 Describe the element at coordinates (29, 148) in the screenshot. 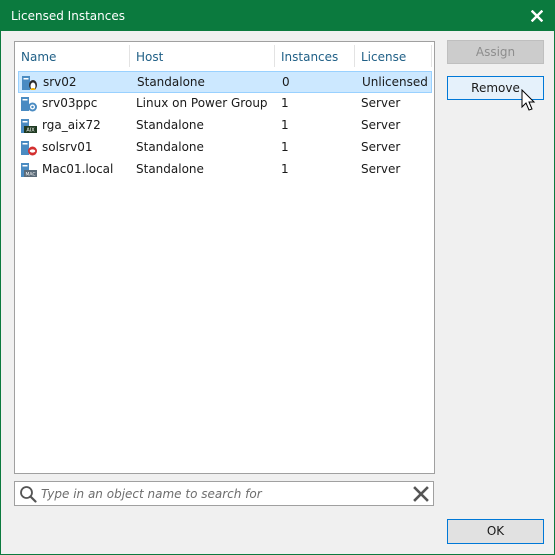

I see `solaris-server-icon` at that location.